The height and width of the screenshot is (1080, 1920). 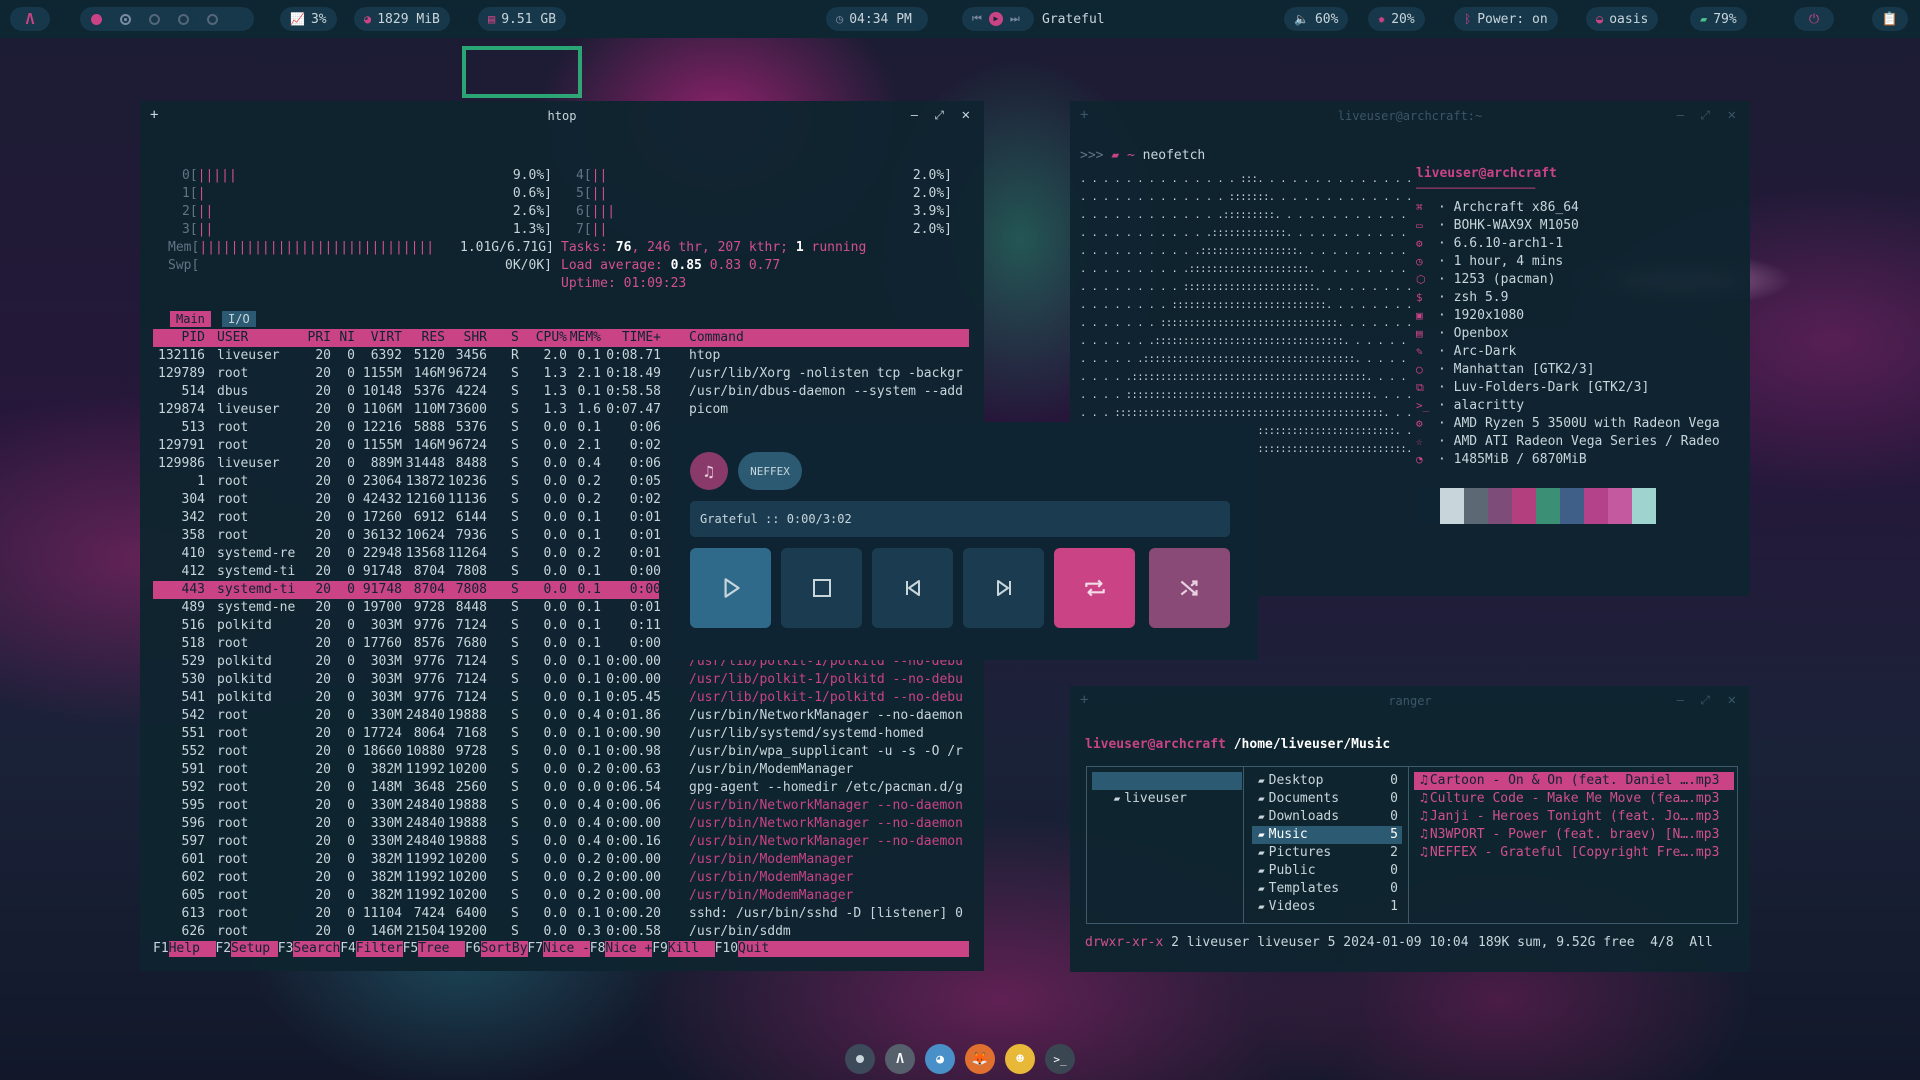 I want to click on column-header-s: S, so click(x=516, y=338).